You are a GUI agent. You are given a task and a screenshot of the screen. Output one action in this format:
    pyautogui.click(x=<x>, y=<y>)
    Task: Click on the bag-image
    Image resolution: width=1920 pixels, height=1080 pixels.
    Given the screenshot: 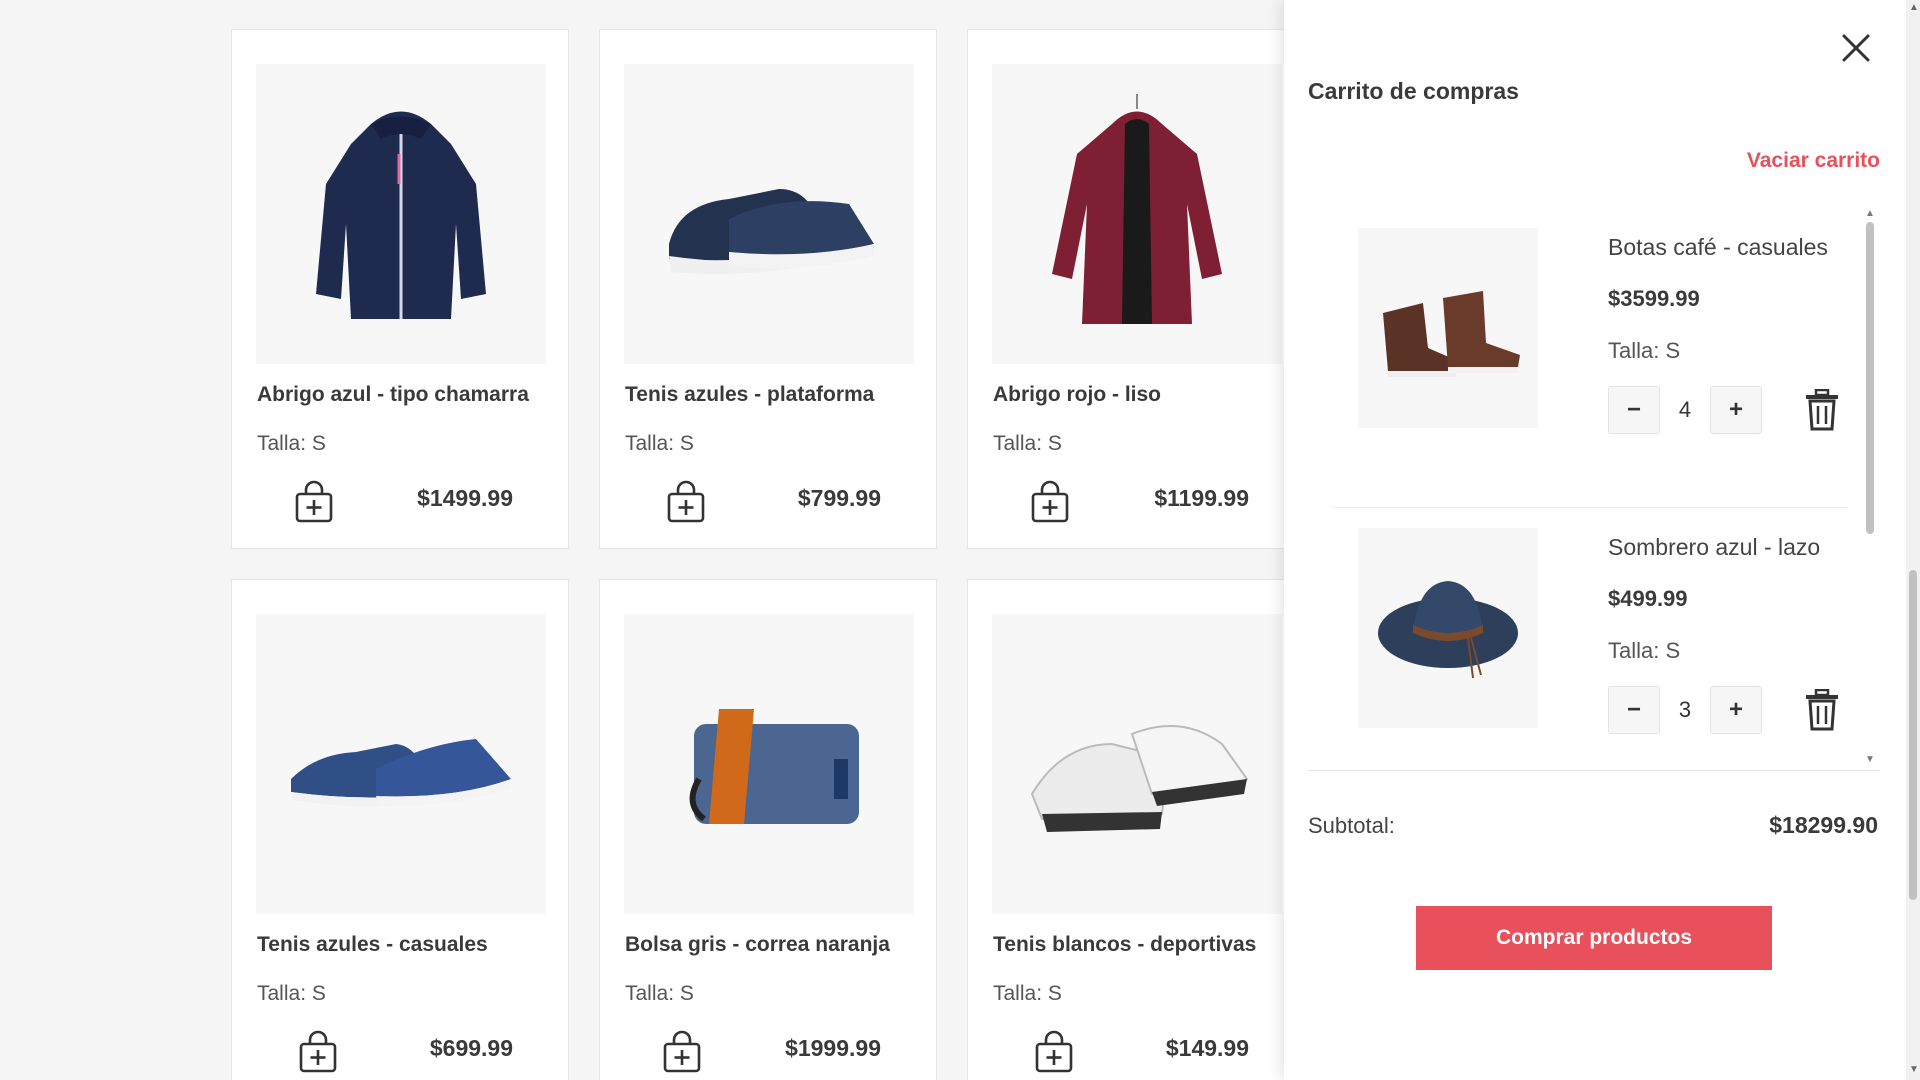 What is the action you would take?
    pyautogui.click(x=774, y=766)
    